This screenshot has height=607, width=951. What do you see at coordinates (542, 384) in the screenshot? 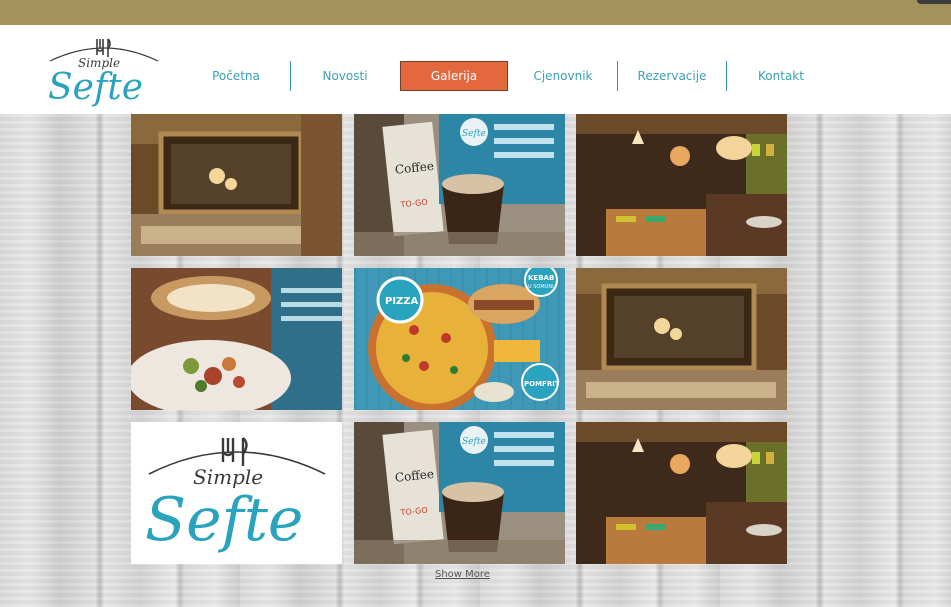
I see `pomfrit-label: POMFRIT` at bounding box center [542, 384].